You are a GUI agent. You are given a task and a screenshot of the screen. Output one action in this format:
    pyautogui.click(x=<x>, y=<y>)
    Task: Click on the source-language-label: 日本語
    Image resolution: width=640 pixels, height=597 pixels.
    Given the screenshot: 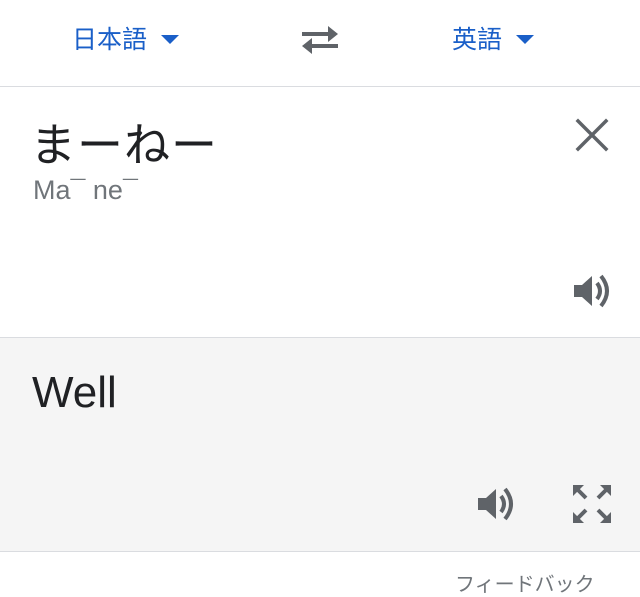 What is the action you would take?
    pyautogui.click(x=110, y=39)
    